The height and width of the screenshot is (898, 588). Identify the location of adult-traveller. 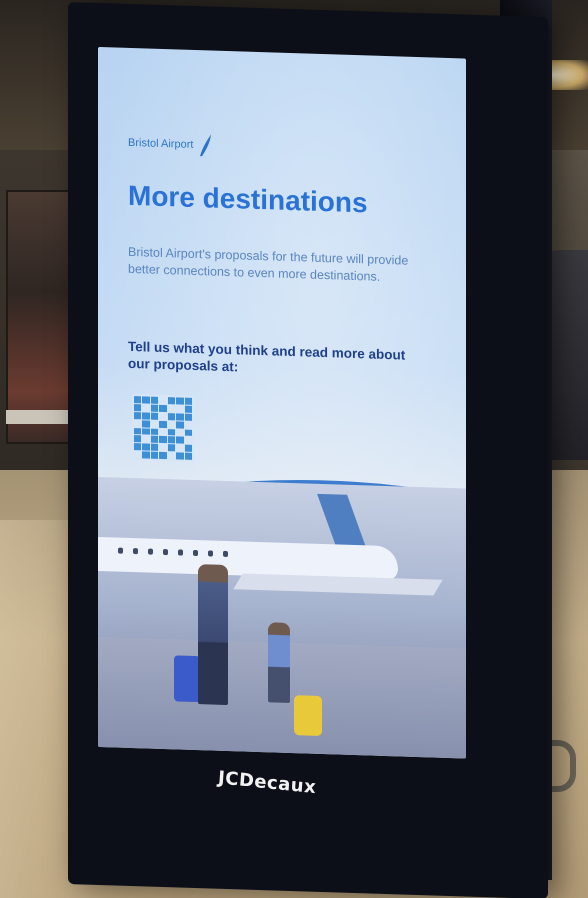
(213, 635).